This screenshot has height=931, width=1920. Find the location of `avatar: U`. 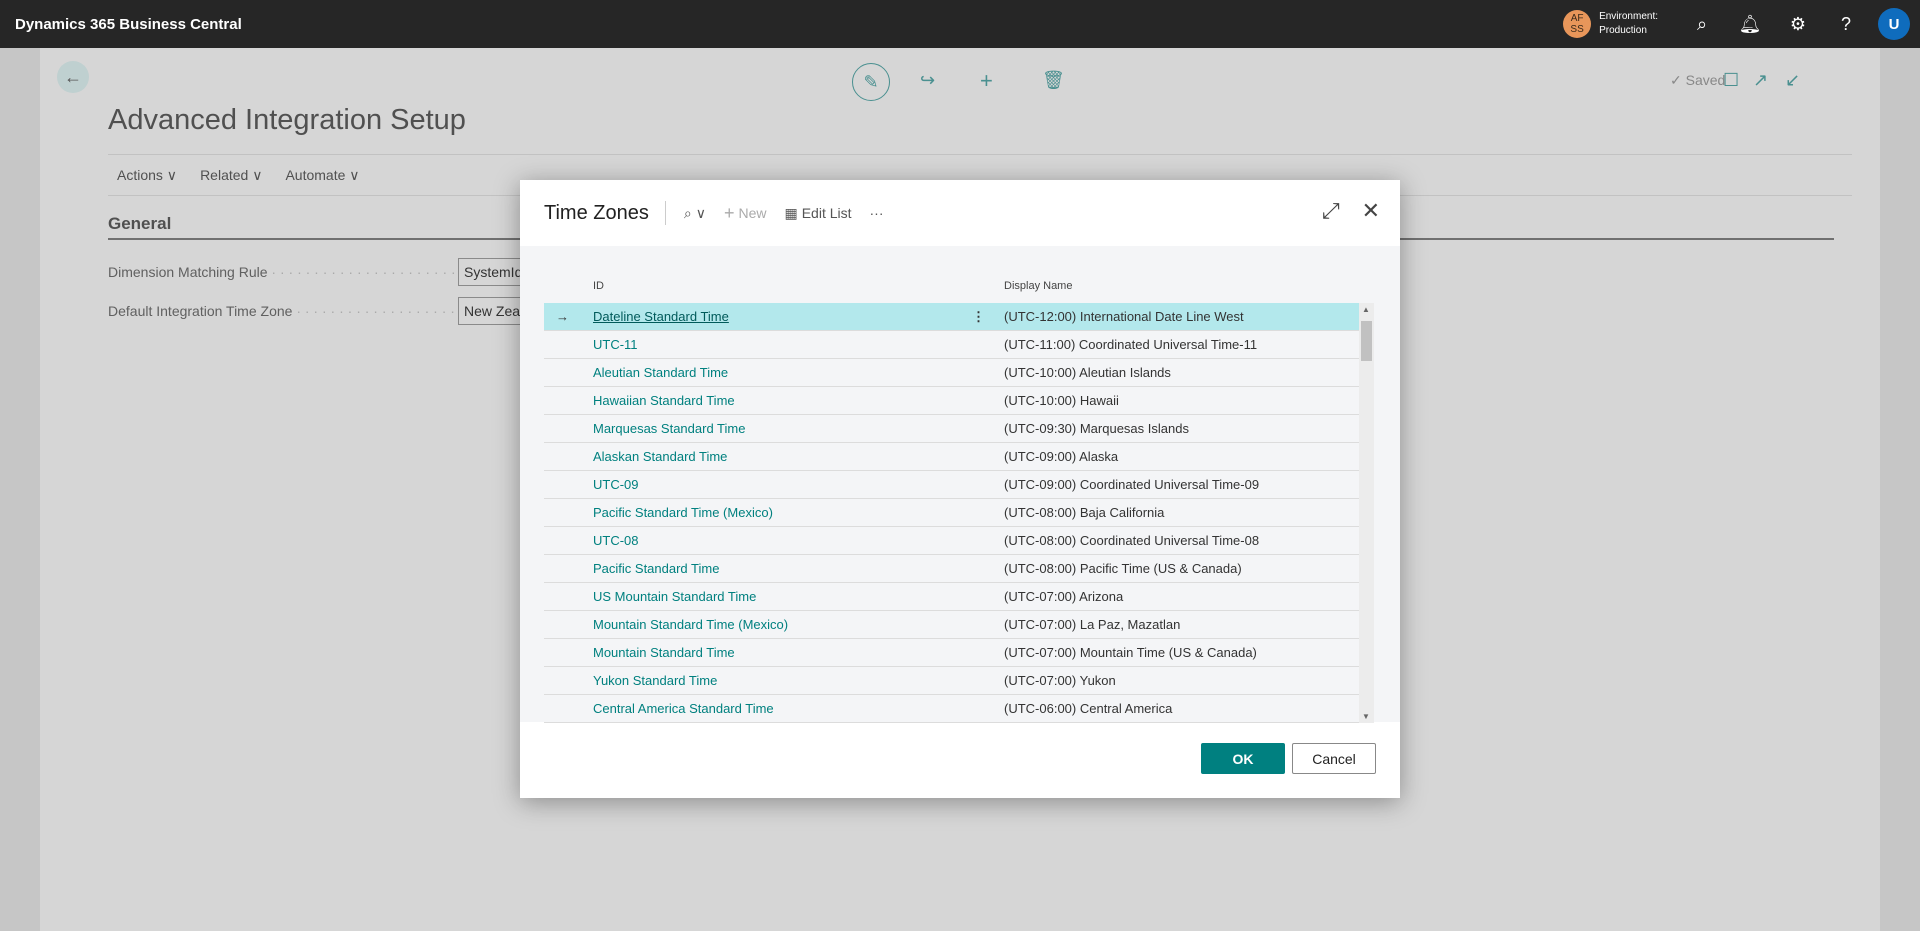

avatar: U is located at coordinates (1894, 24).